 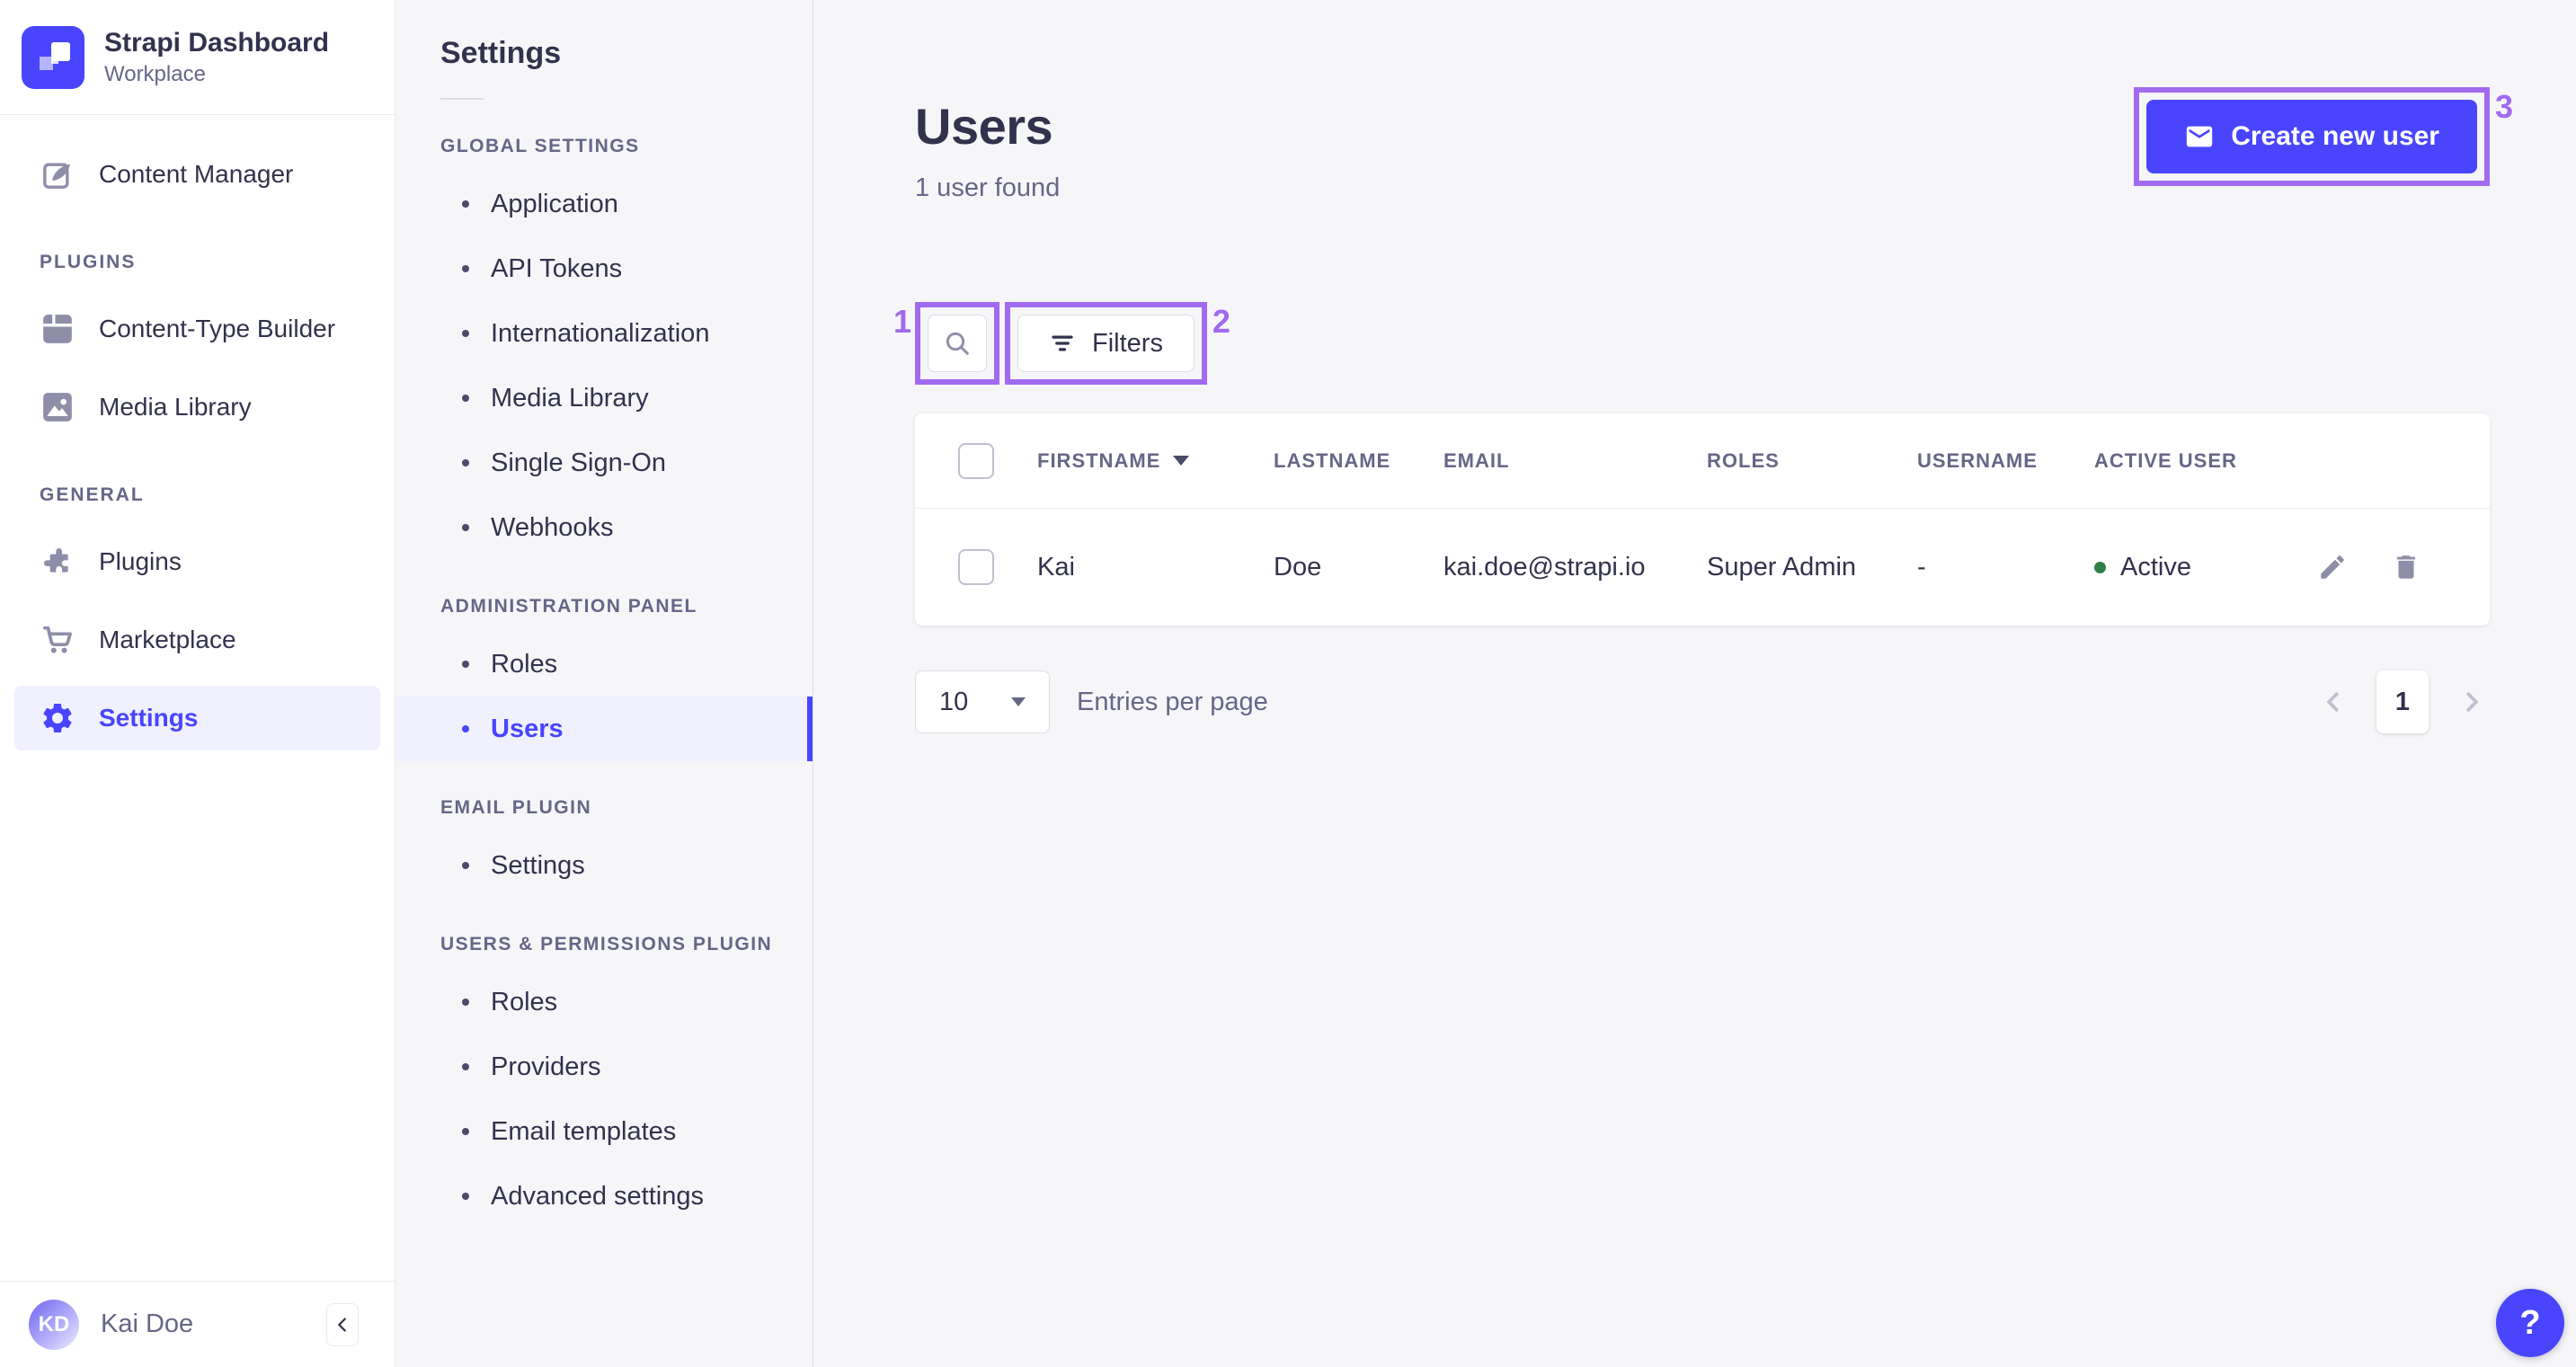 I want to click on sidebar-item-plugins: Plugins, so click(x=197, y=562).